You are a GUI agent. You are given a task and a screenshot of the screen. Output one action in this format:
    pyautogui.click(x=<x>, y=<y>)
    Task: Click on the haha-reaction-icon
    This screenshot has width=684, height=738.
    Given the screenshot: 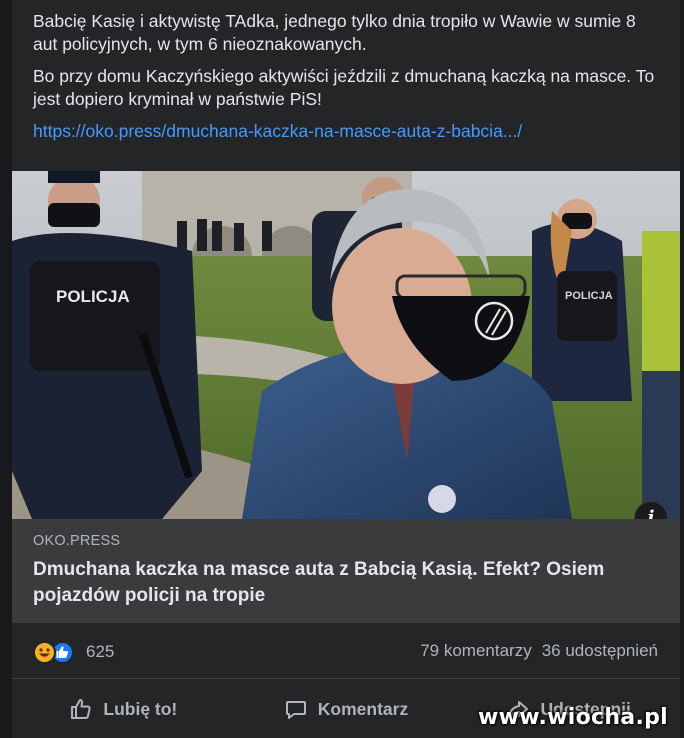 What is the action you would take?
    pyautogui.click(x=44, y=652)
    